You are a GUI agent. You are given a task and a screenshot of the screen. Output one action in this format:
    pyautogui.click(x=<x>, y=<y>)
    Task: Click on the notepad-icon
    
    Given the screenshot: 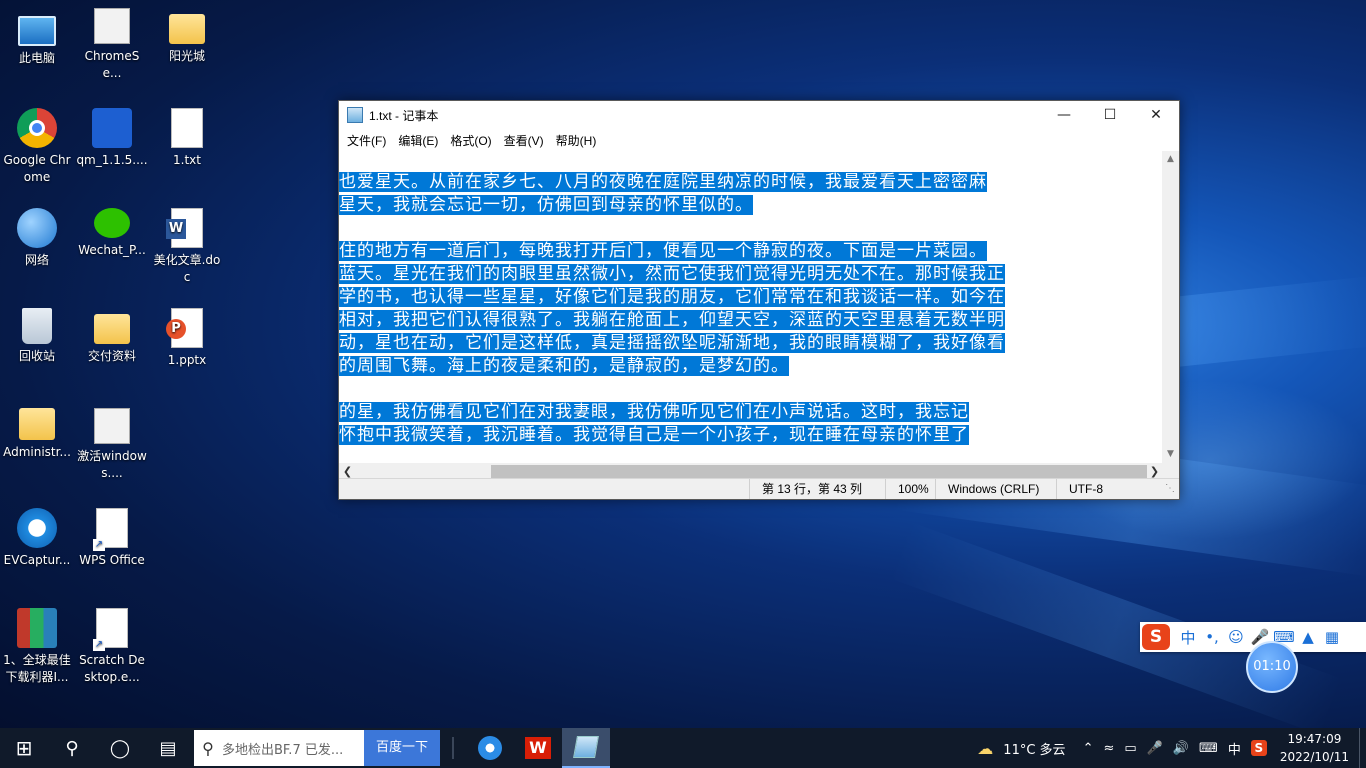 What is the action you would take?
    pyautogui.click(x=586, y=747)
    